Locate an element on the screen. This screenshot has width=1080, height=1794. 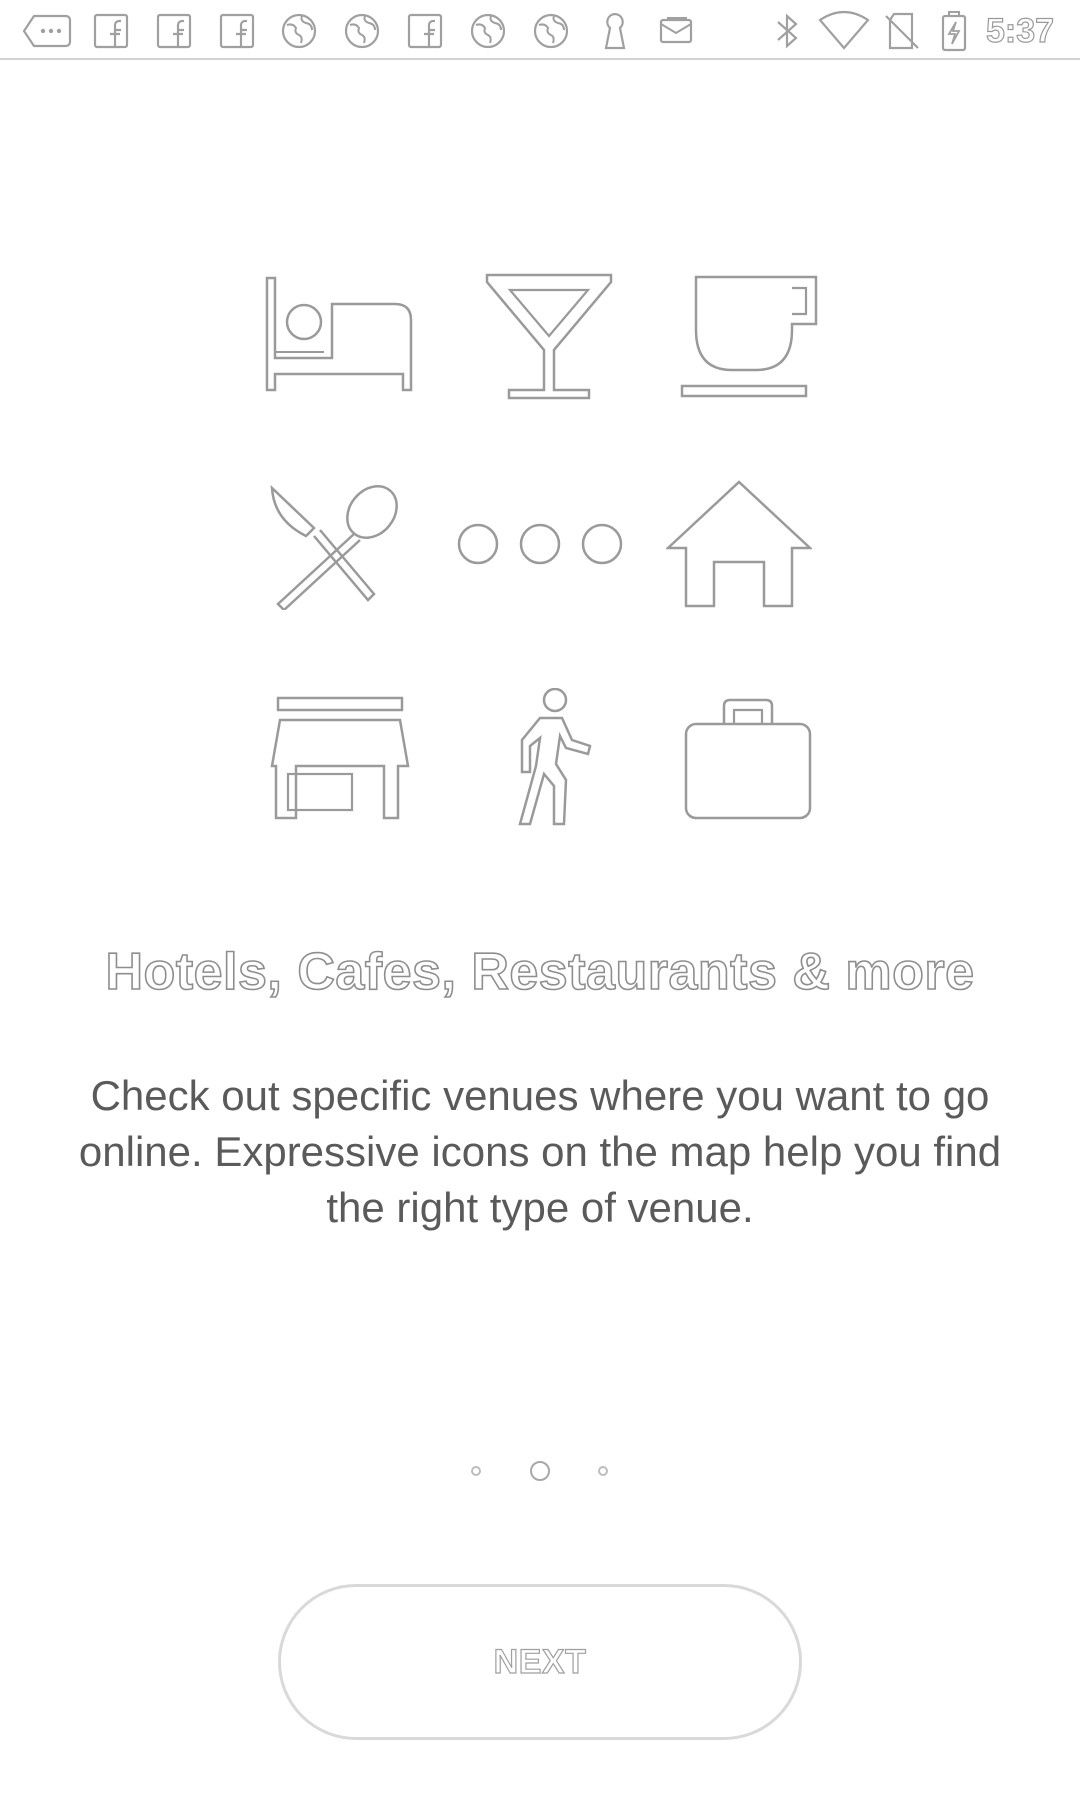
home-icon is located at coordinates (739, 545).